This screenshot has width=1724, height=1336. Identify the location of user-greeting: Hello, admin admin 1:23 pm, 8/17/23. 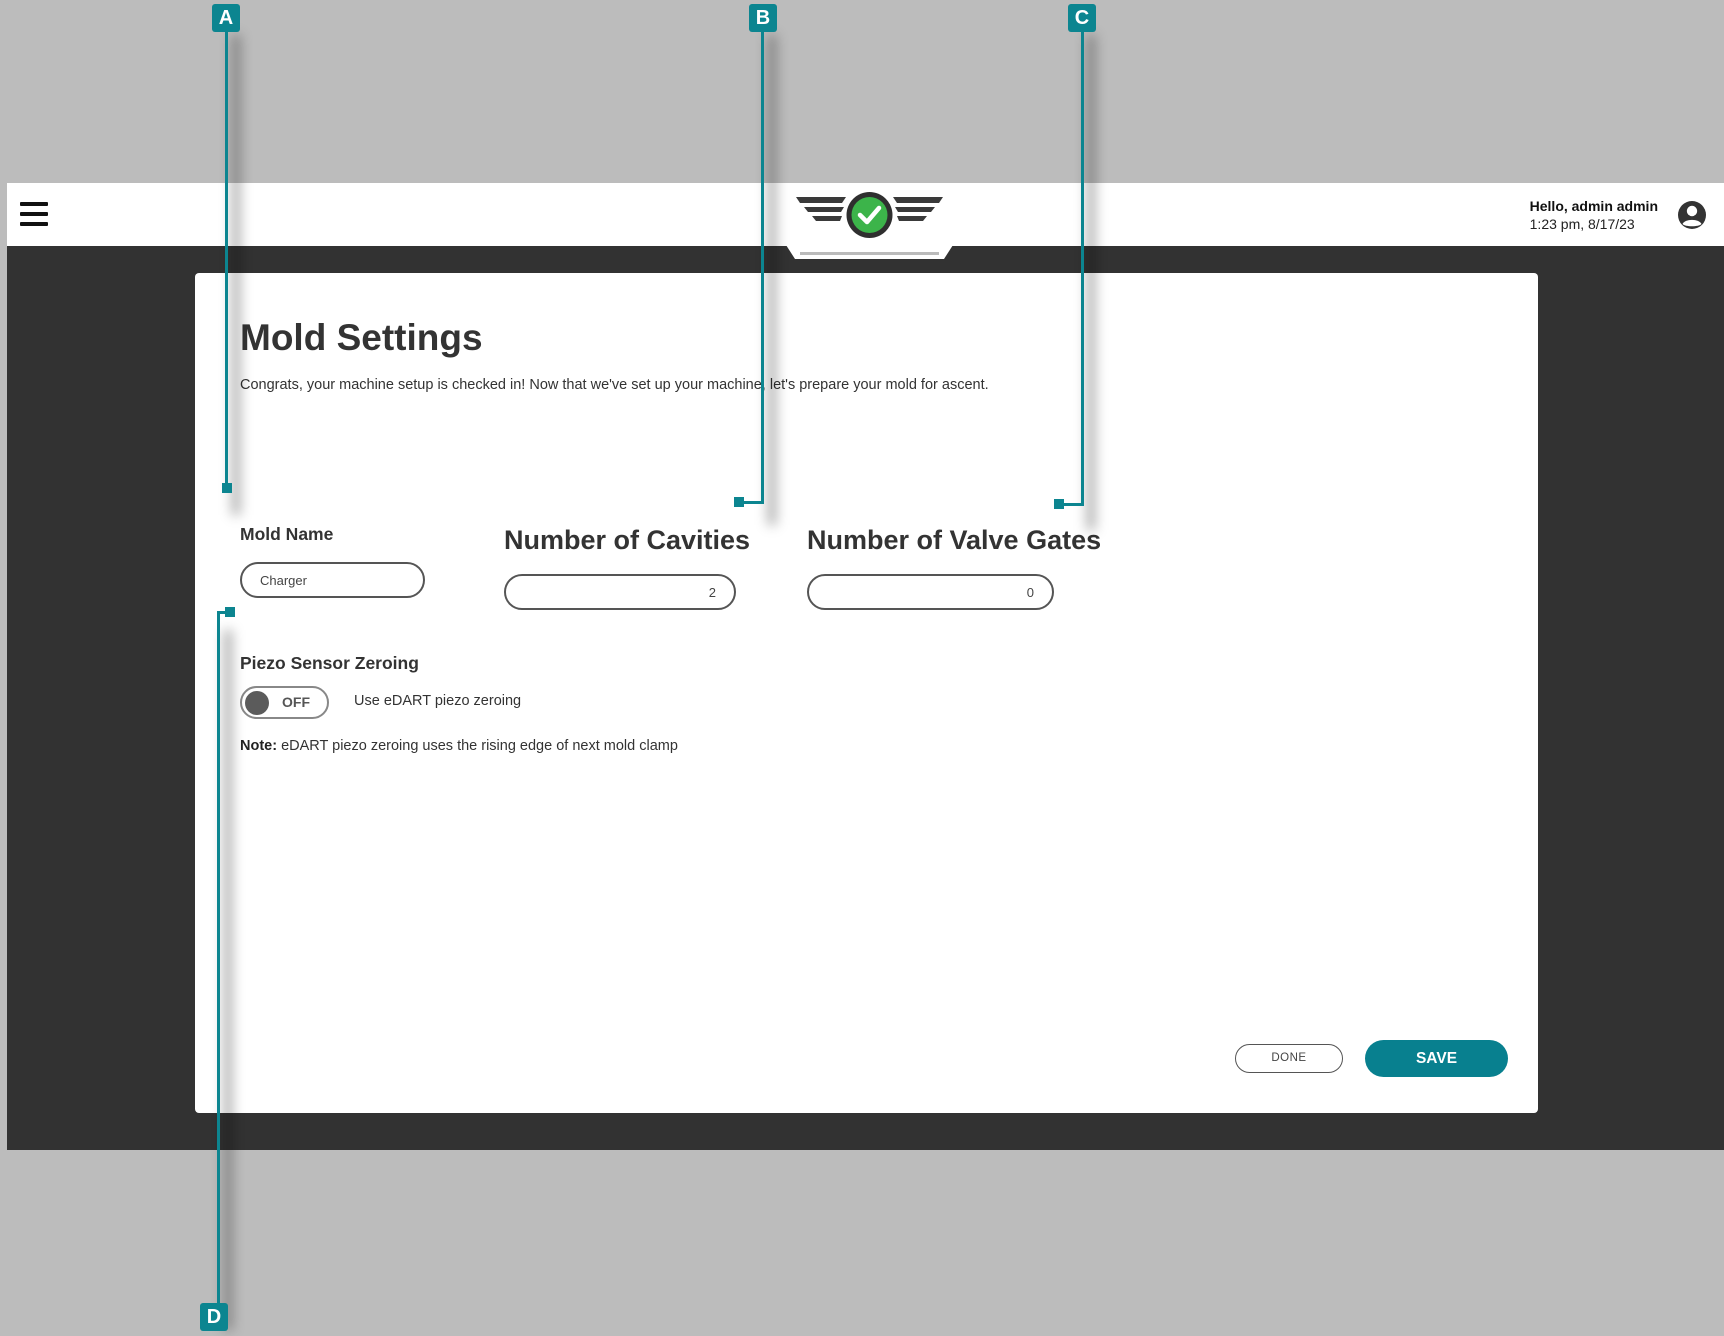
(1594, 215).